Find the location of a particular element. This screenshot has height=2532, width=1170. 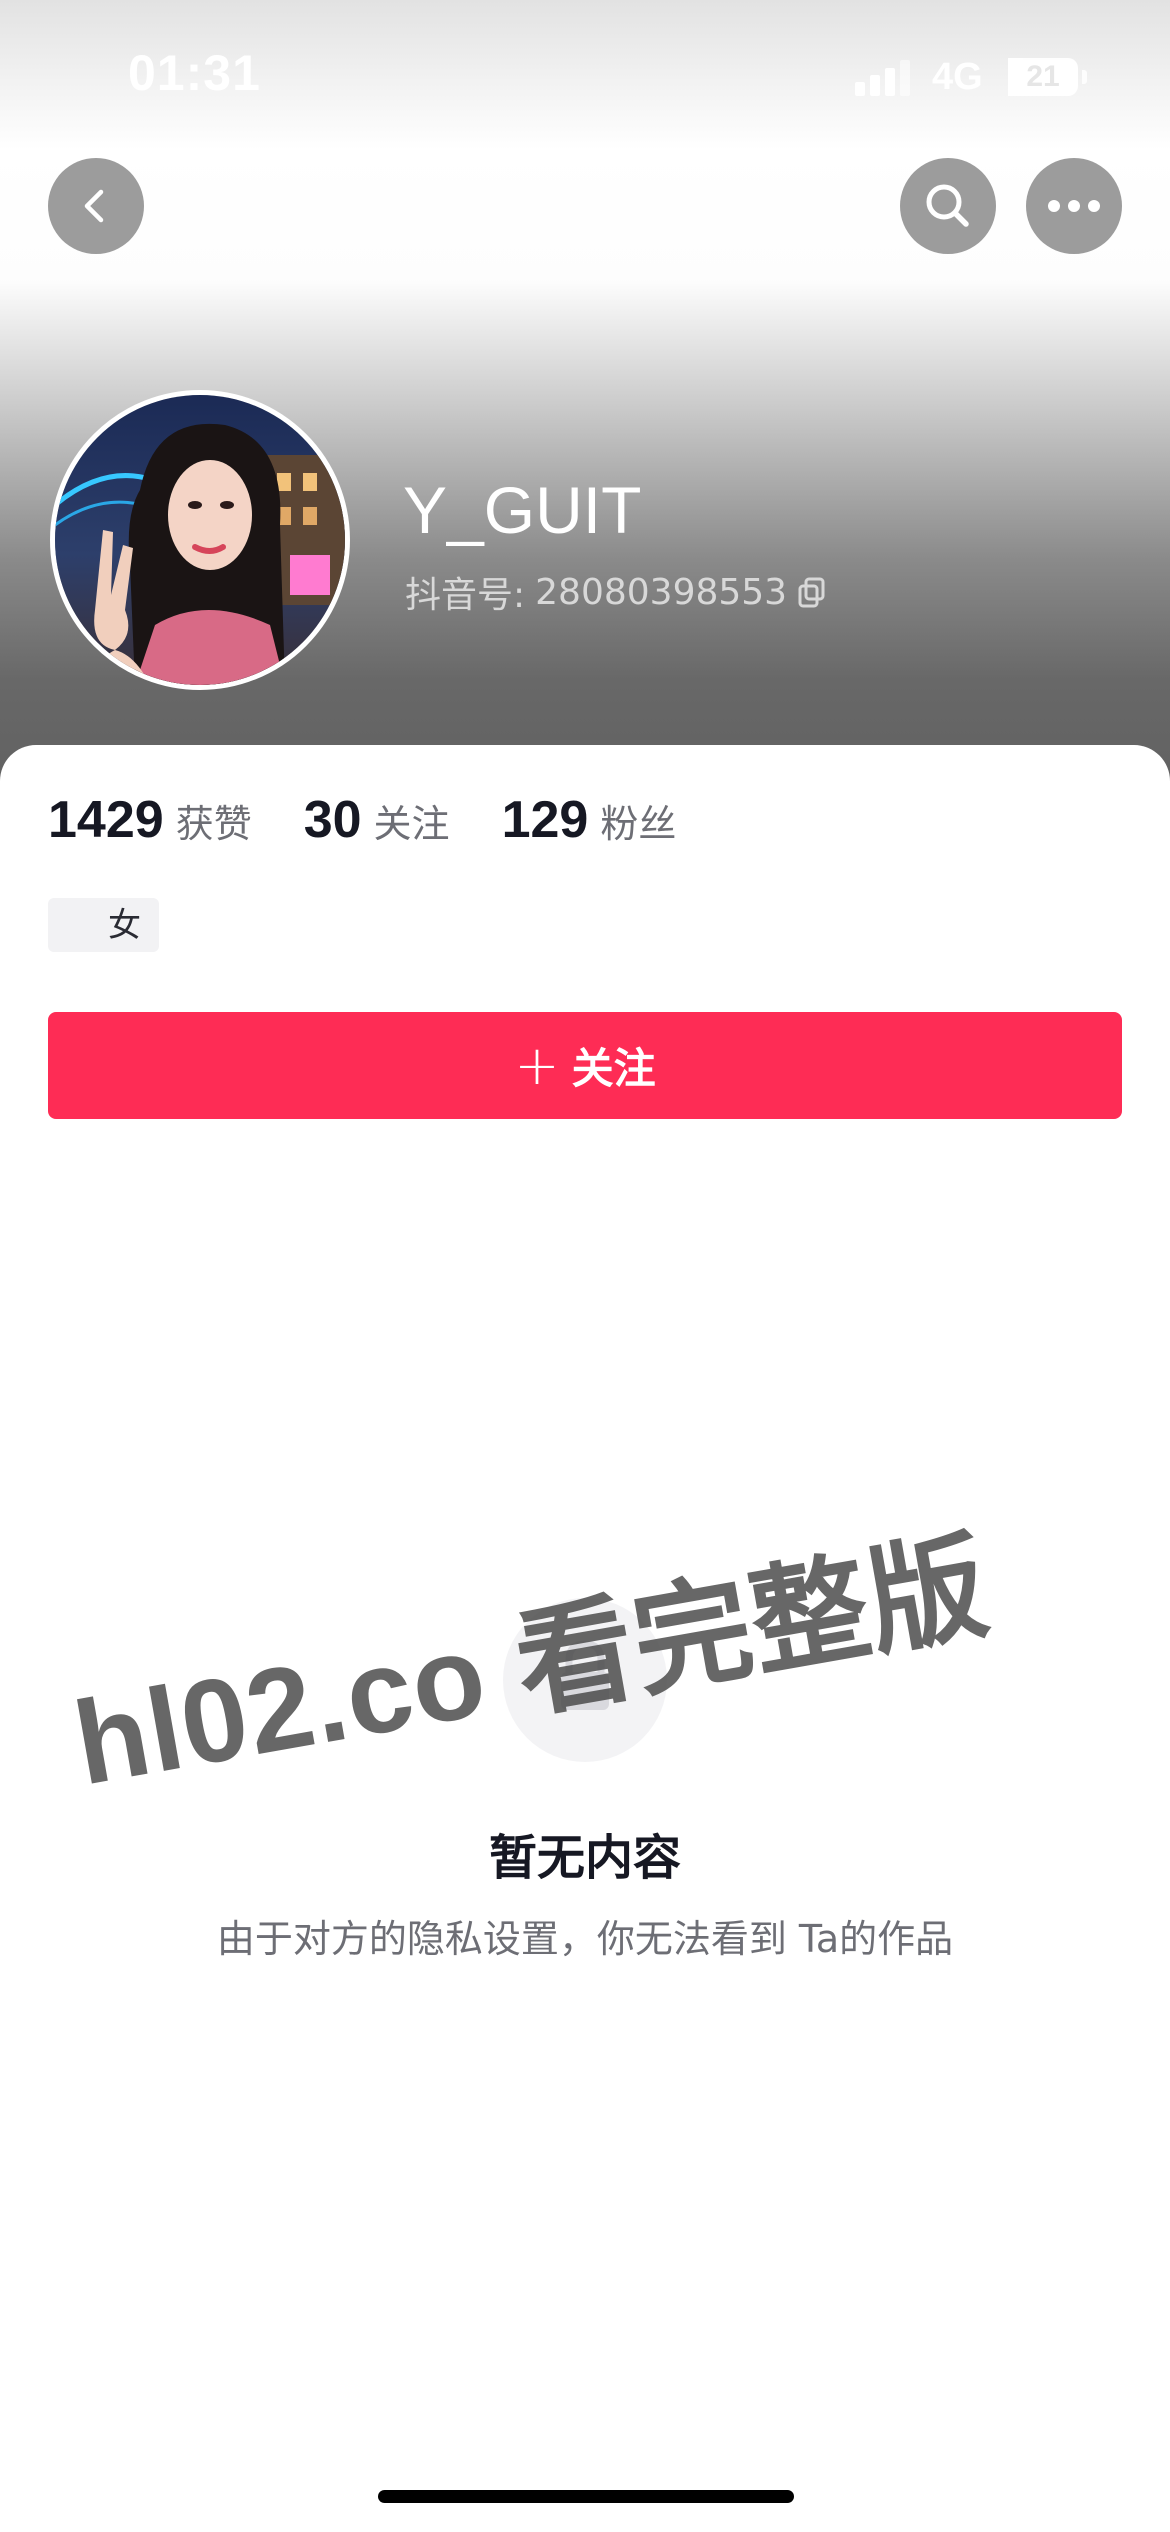

douyin-id-value: 28080398553 is located at coordinates (661, 592).